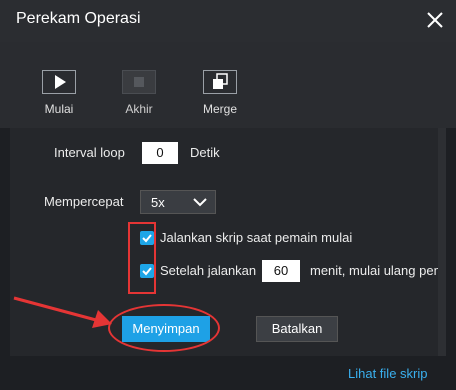 The width and height of the screenshot is (456, 390). What do you see at coordinates (205, 152) in the screenshot?
I see `interval-unit: Detik` at bounding box center [205, 152].